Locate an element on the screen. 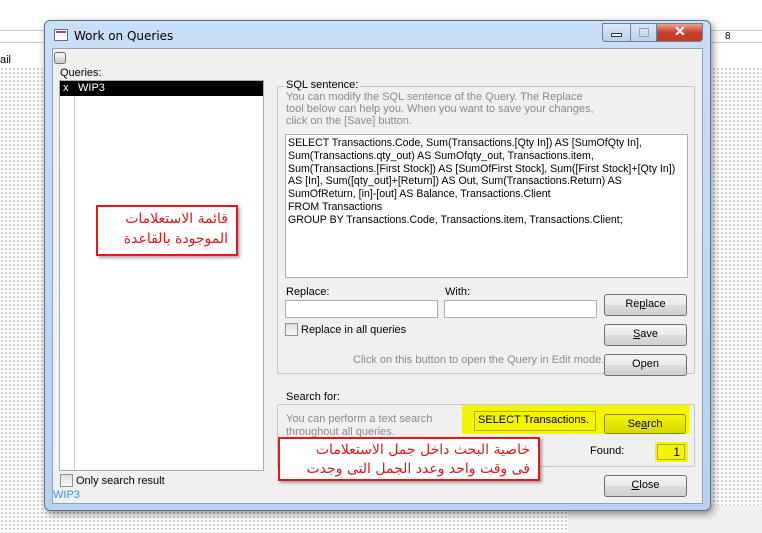 This screenshot has width=762, height=533. search-input: SELECT Transactions. is located at coordinates (535, 421).